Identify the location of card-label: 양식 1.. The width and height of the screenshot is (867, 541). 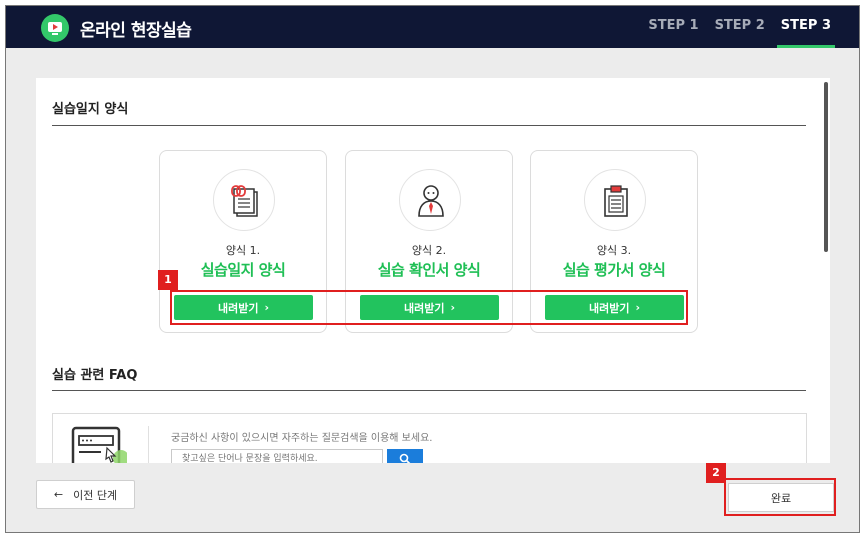
(243, 250).